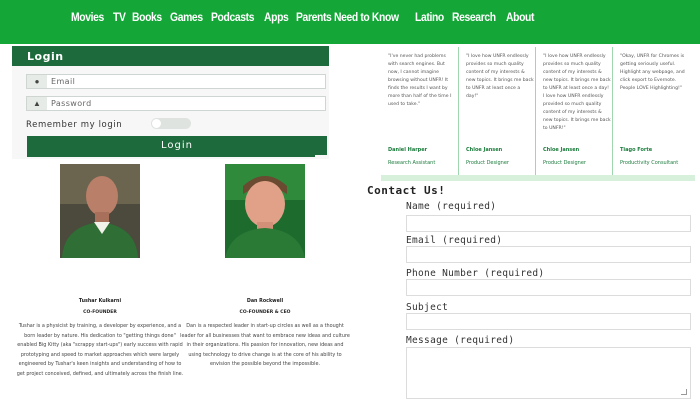 The width and height of the screenshot is (700, 400). What do you see at coordinates (649, 163) in the screenshot?
I see `testimonial-role: Productivity Consultant` at bounding box center [649, 163].